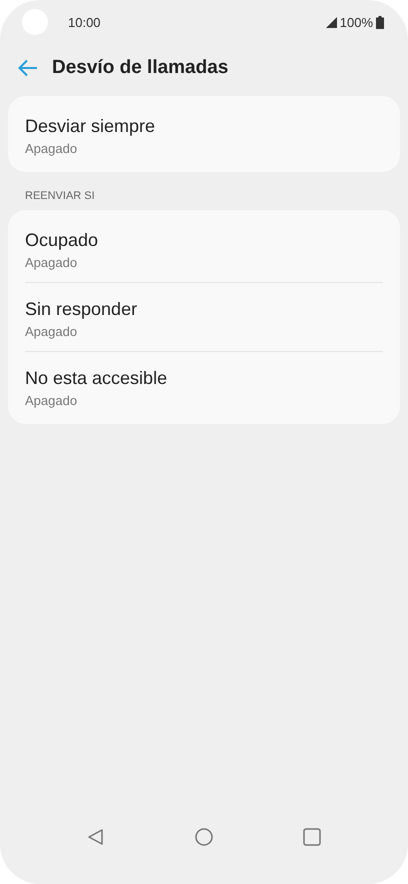  Describe the element at coordinates (204, 240) in the screenshot. I see `setting-title: Ocupado` at that location.